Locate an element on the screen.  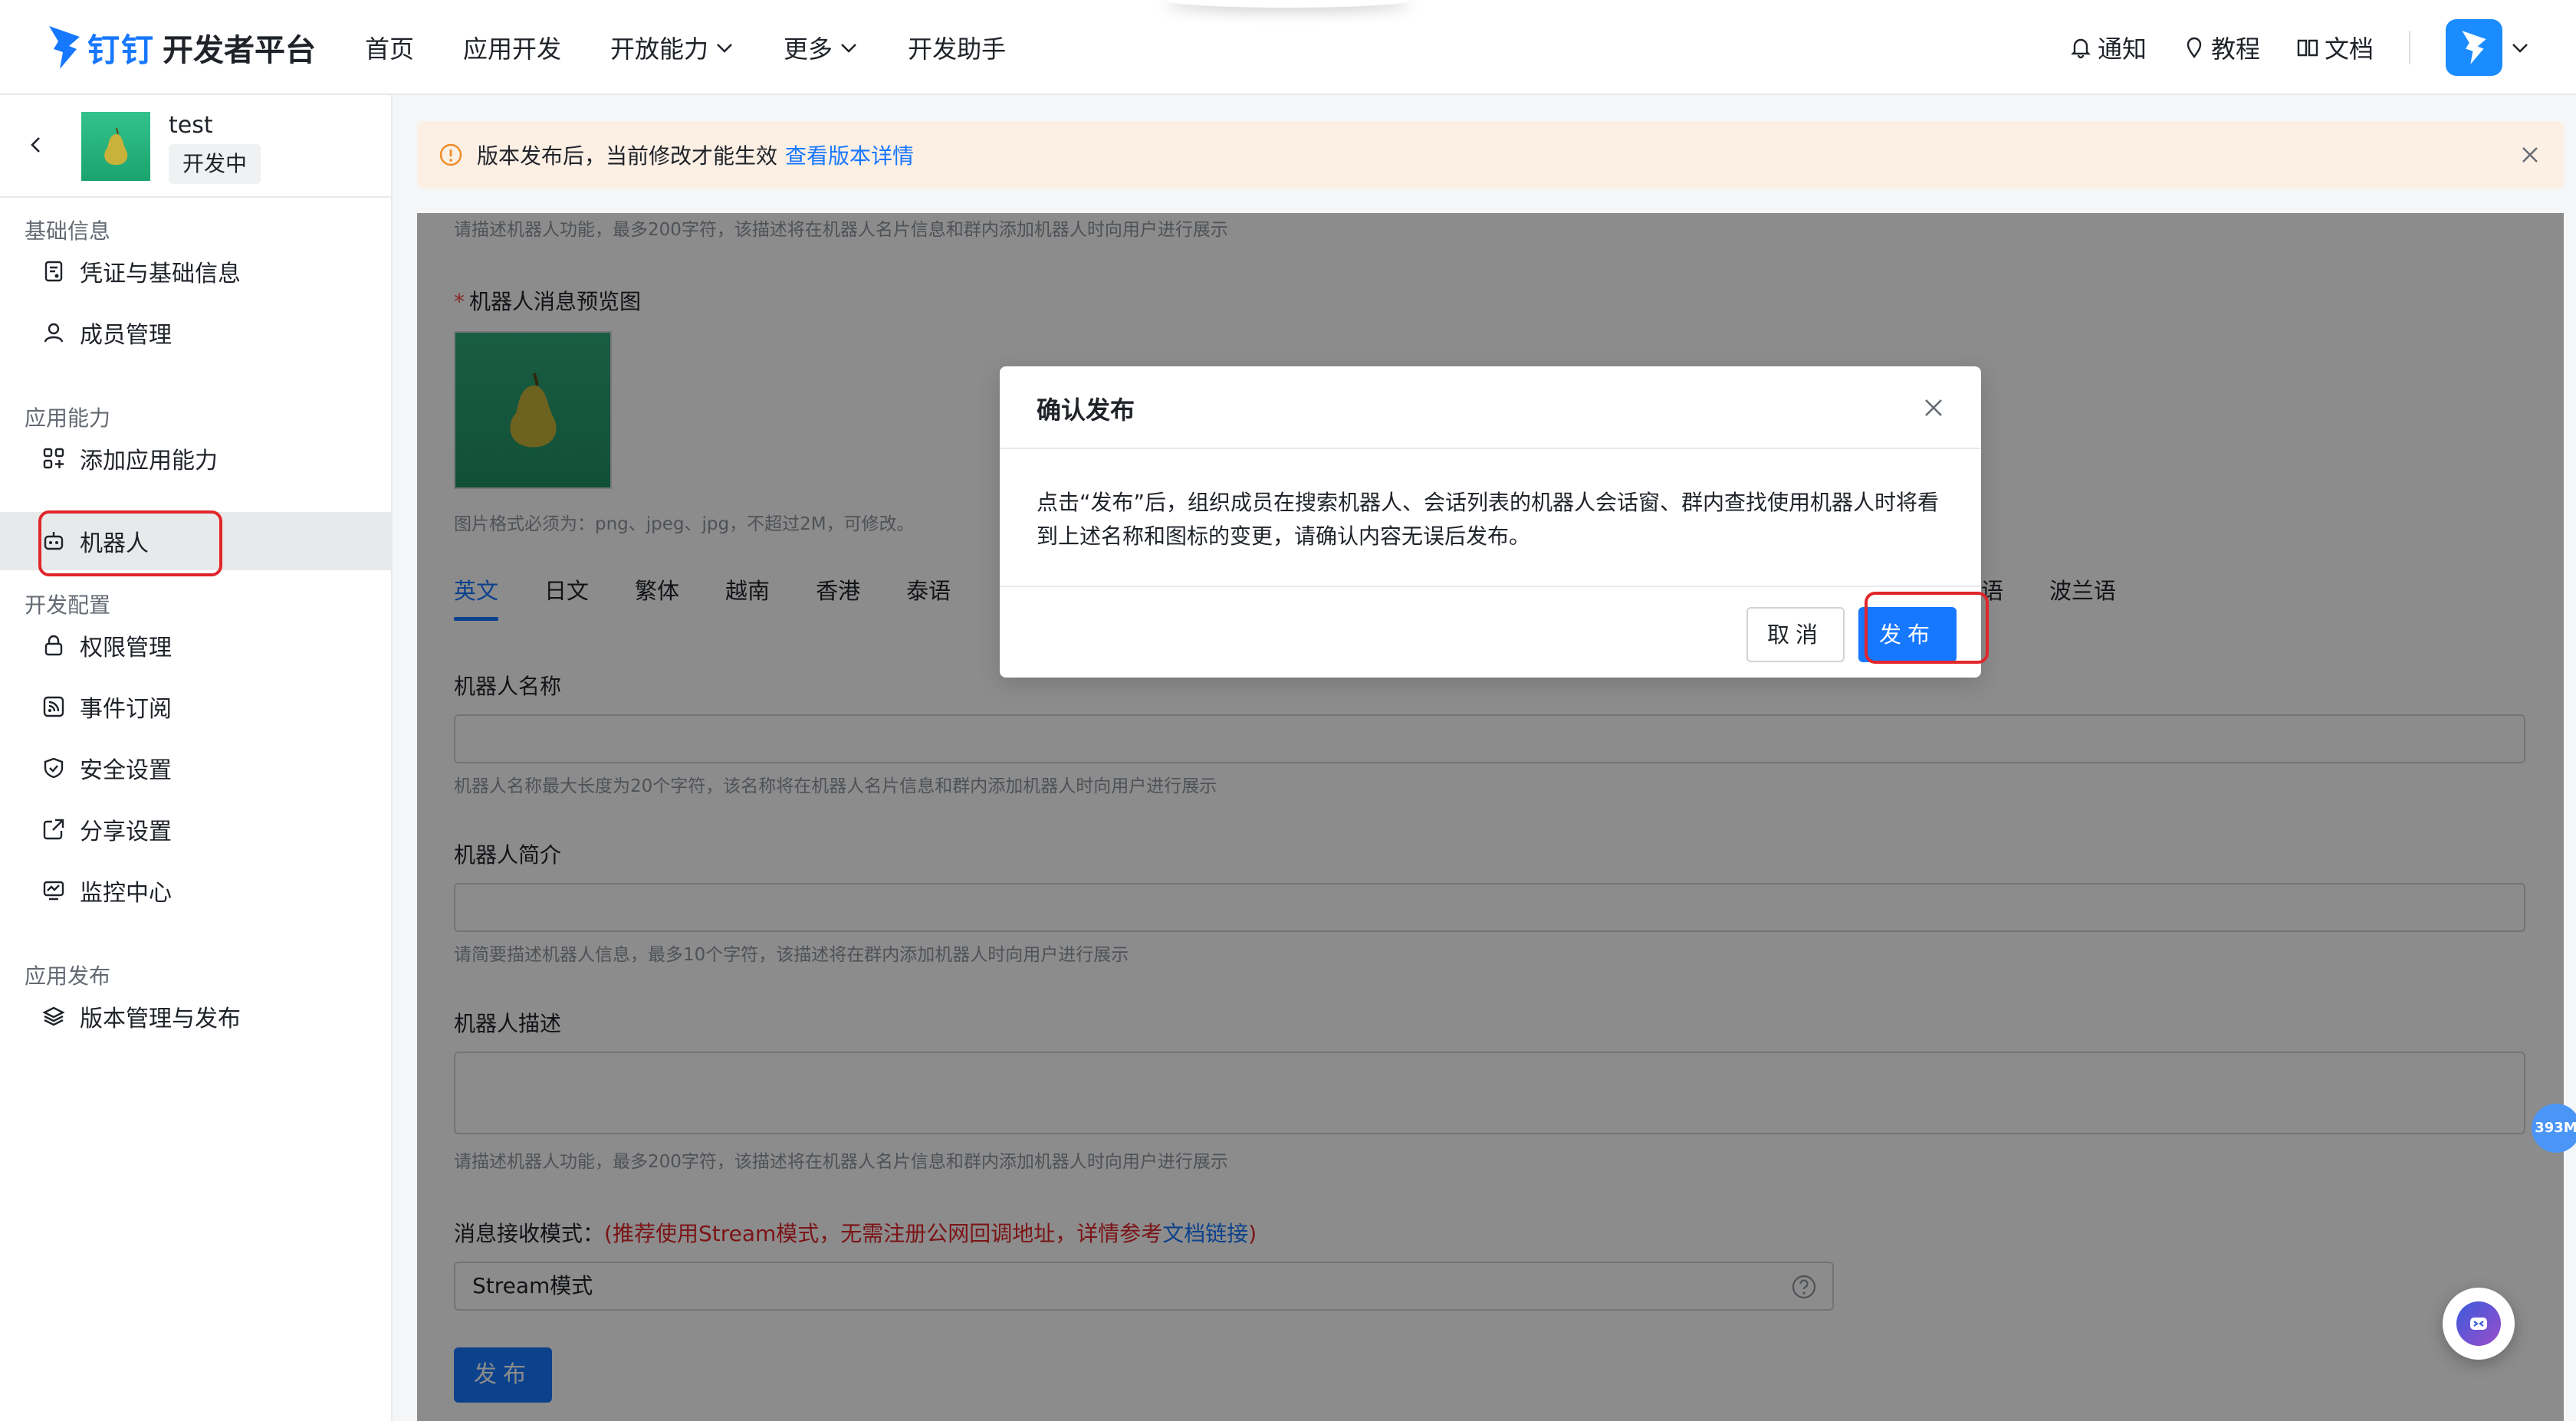
avatar is located at coordinates (2474, 47).